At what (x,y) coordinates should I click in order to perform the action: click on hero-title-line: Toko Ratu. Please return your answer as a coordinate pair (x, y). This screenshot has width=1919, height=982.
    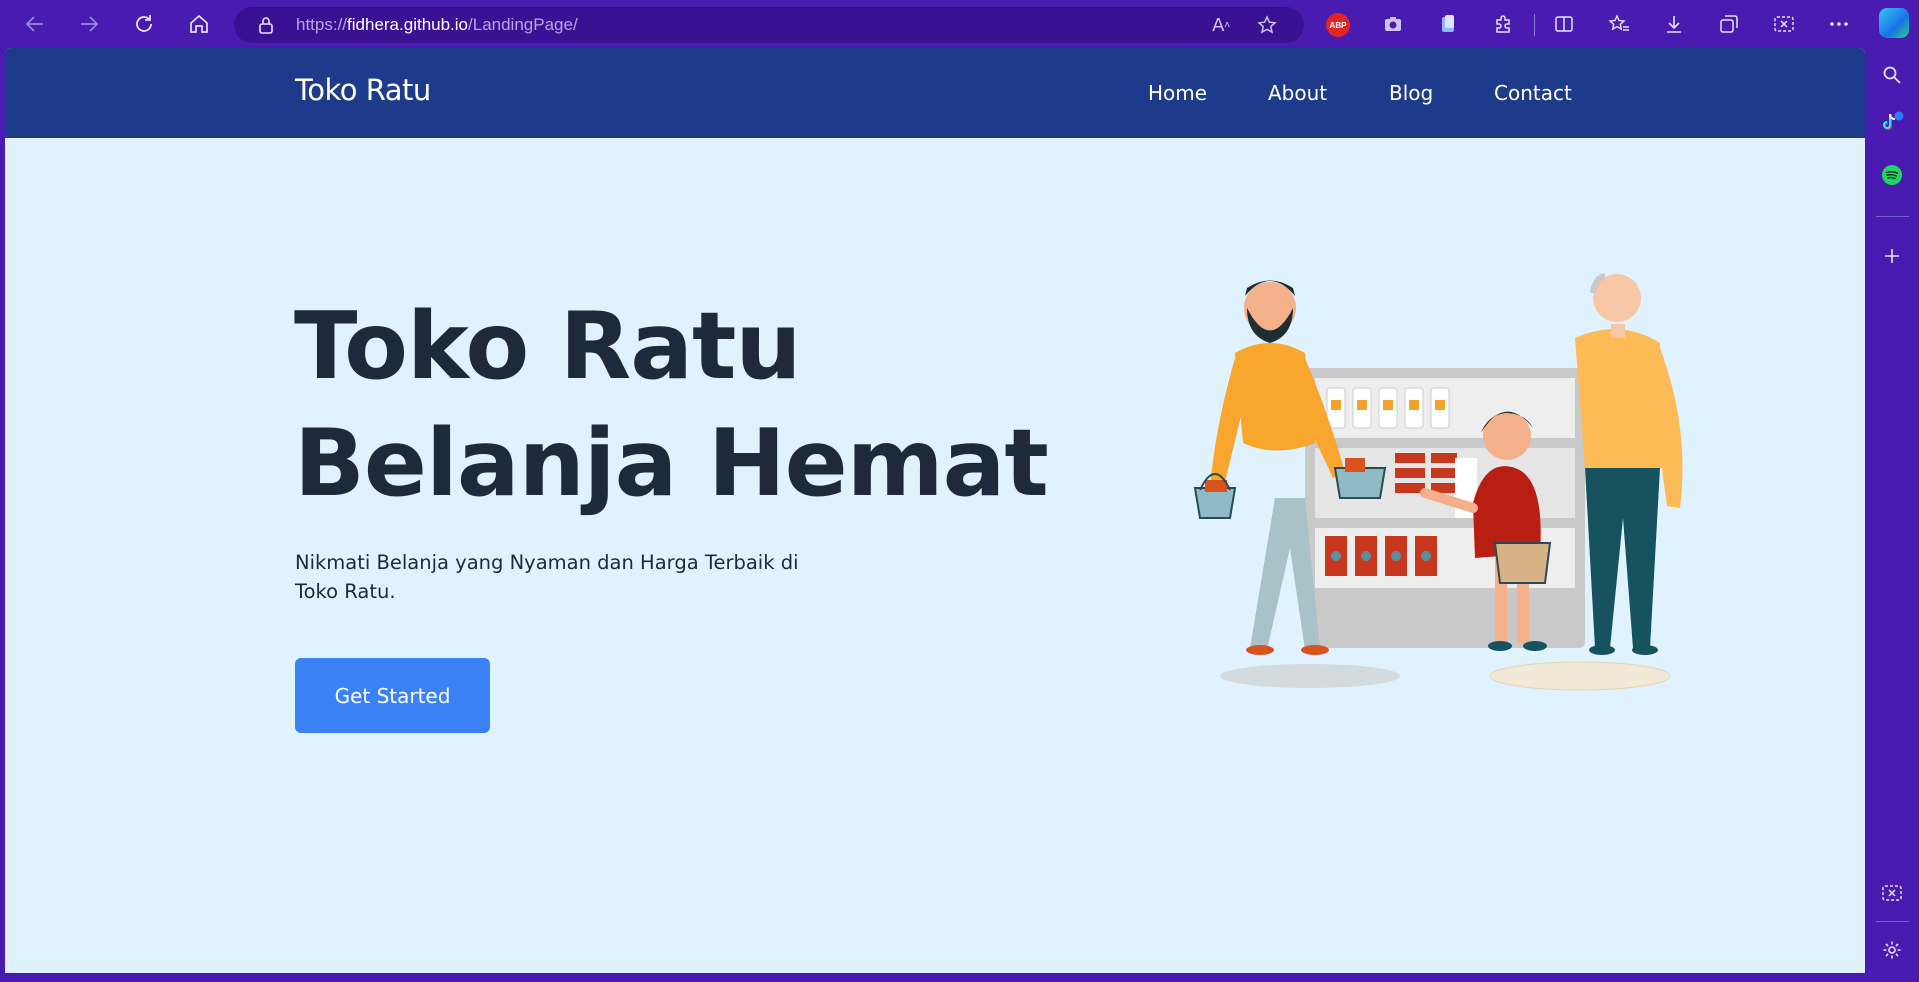
    Looking at the image, I should click on (548, 346).